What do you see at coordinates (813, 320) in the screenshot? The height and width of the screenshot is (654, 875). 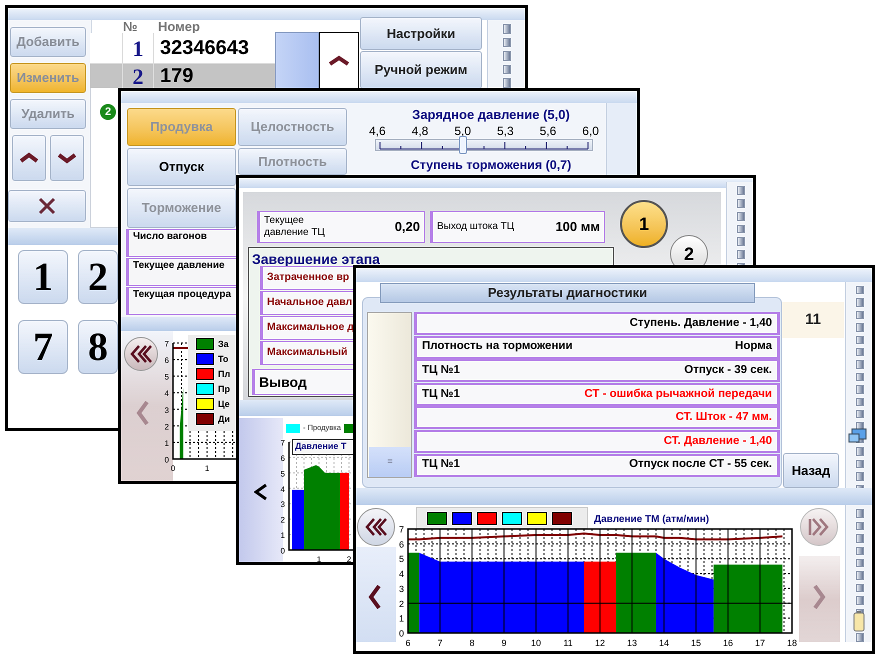 I see `counter-value: 11` at bounding box center [813, 320].